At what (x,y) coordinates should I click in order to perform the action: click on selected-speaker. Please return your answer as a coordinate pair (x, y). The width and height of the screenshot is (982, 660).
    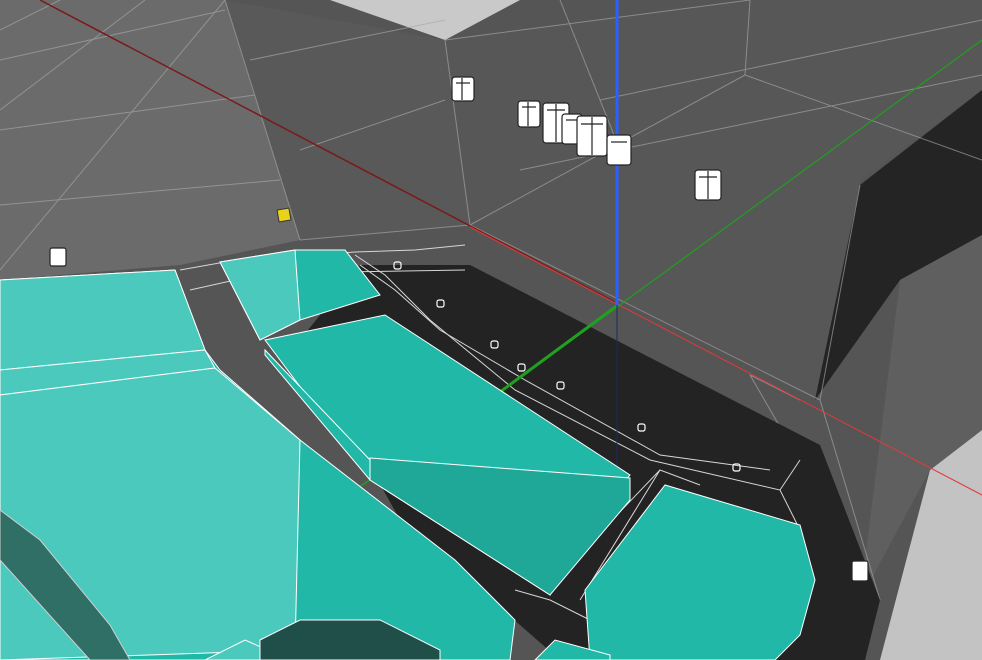
    Looking at the image, I should click on (284, 215).